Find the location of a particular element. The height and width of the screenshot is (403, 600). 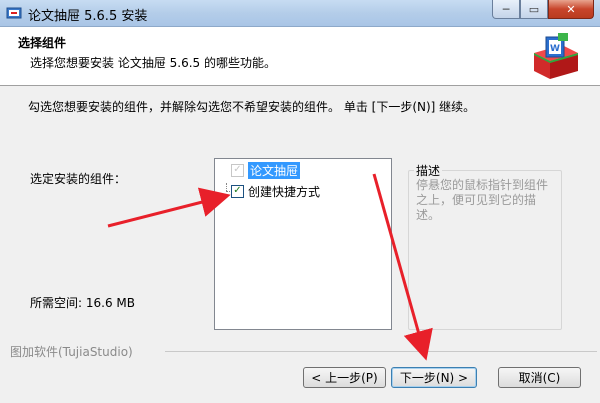

checkbox-checked-icon: ✓ is located at coordinates (237, 191).